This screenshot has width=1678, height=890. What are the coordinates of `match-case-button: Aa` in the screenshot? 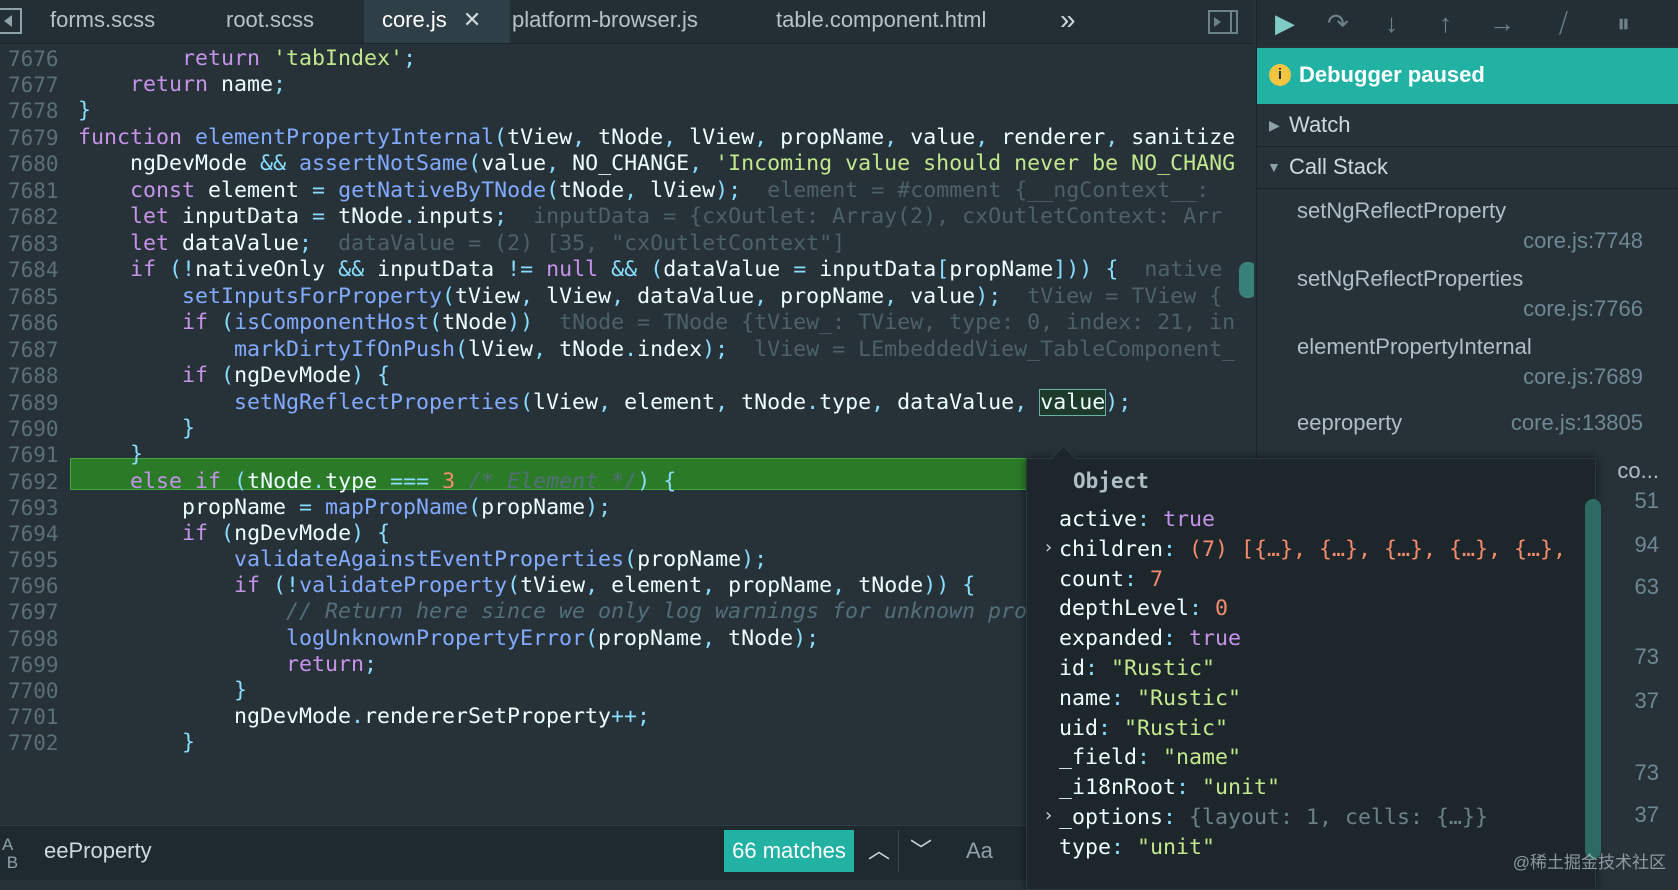 It's located at (979, 851).